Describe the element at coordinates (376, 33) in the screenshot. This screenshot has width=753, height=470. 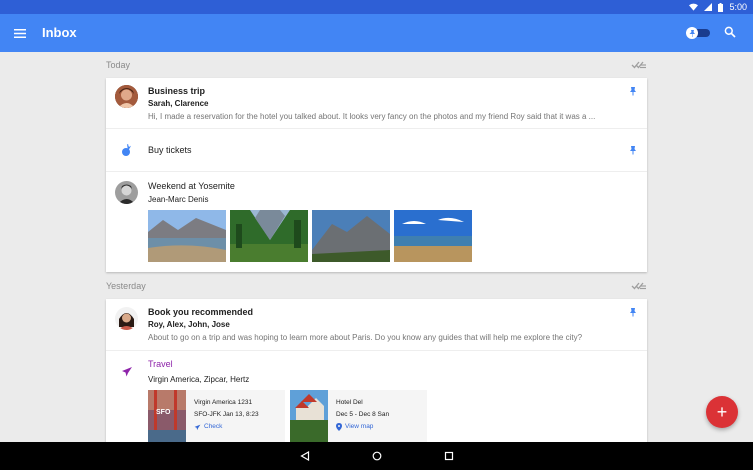
I see `app-bar: Inbox` at that location.